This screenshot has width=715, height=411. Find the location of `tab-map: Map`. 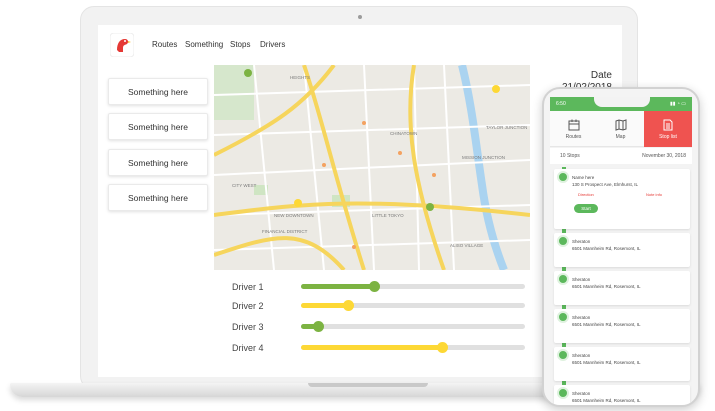

tab-map: Map is located at coordinates (620, 129).